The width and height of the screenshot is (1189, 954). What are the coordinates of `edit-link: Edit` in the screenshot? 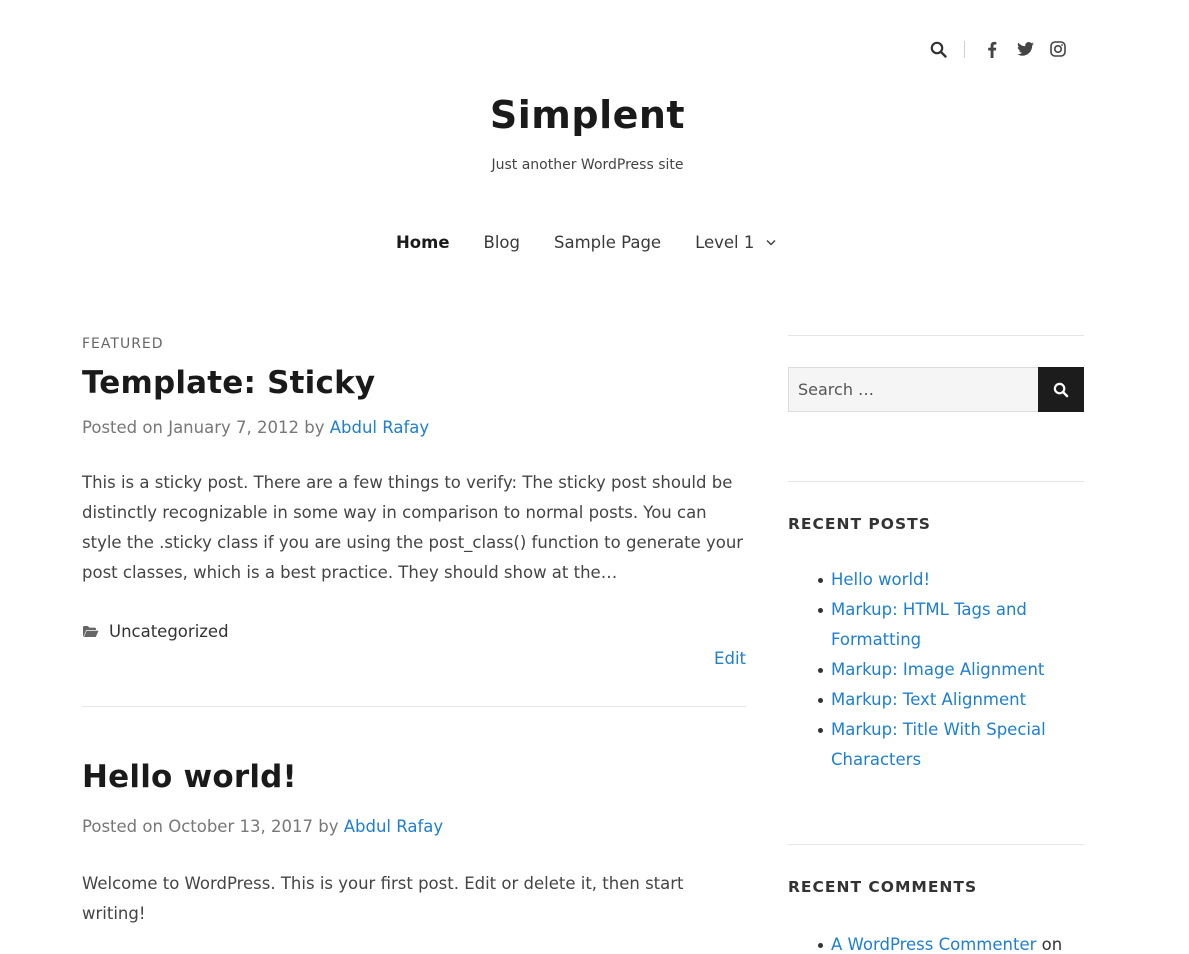 It's located at (730, 658).